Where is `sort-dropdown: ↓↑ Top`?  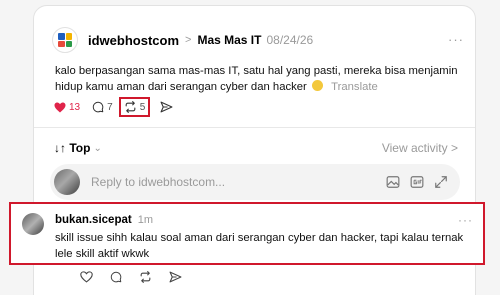
sort-dropdown: ↓↑ Top is located at coordinates (72, 148).